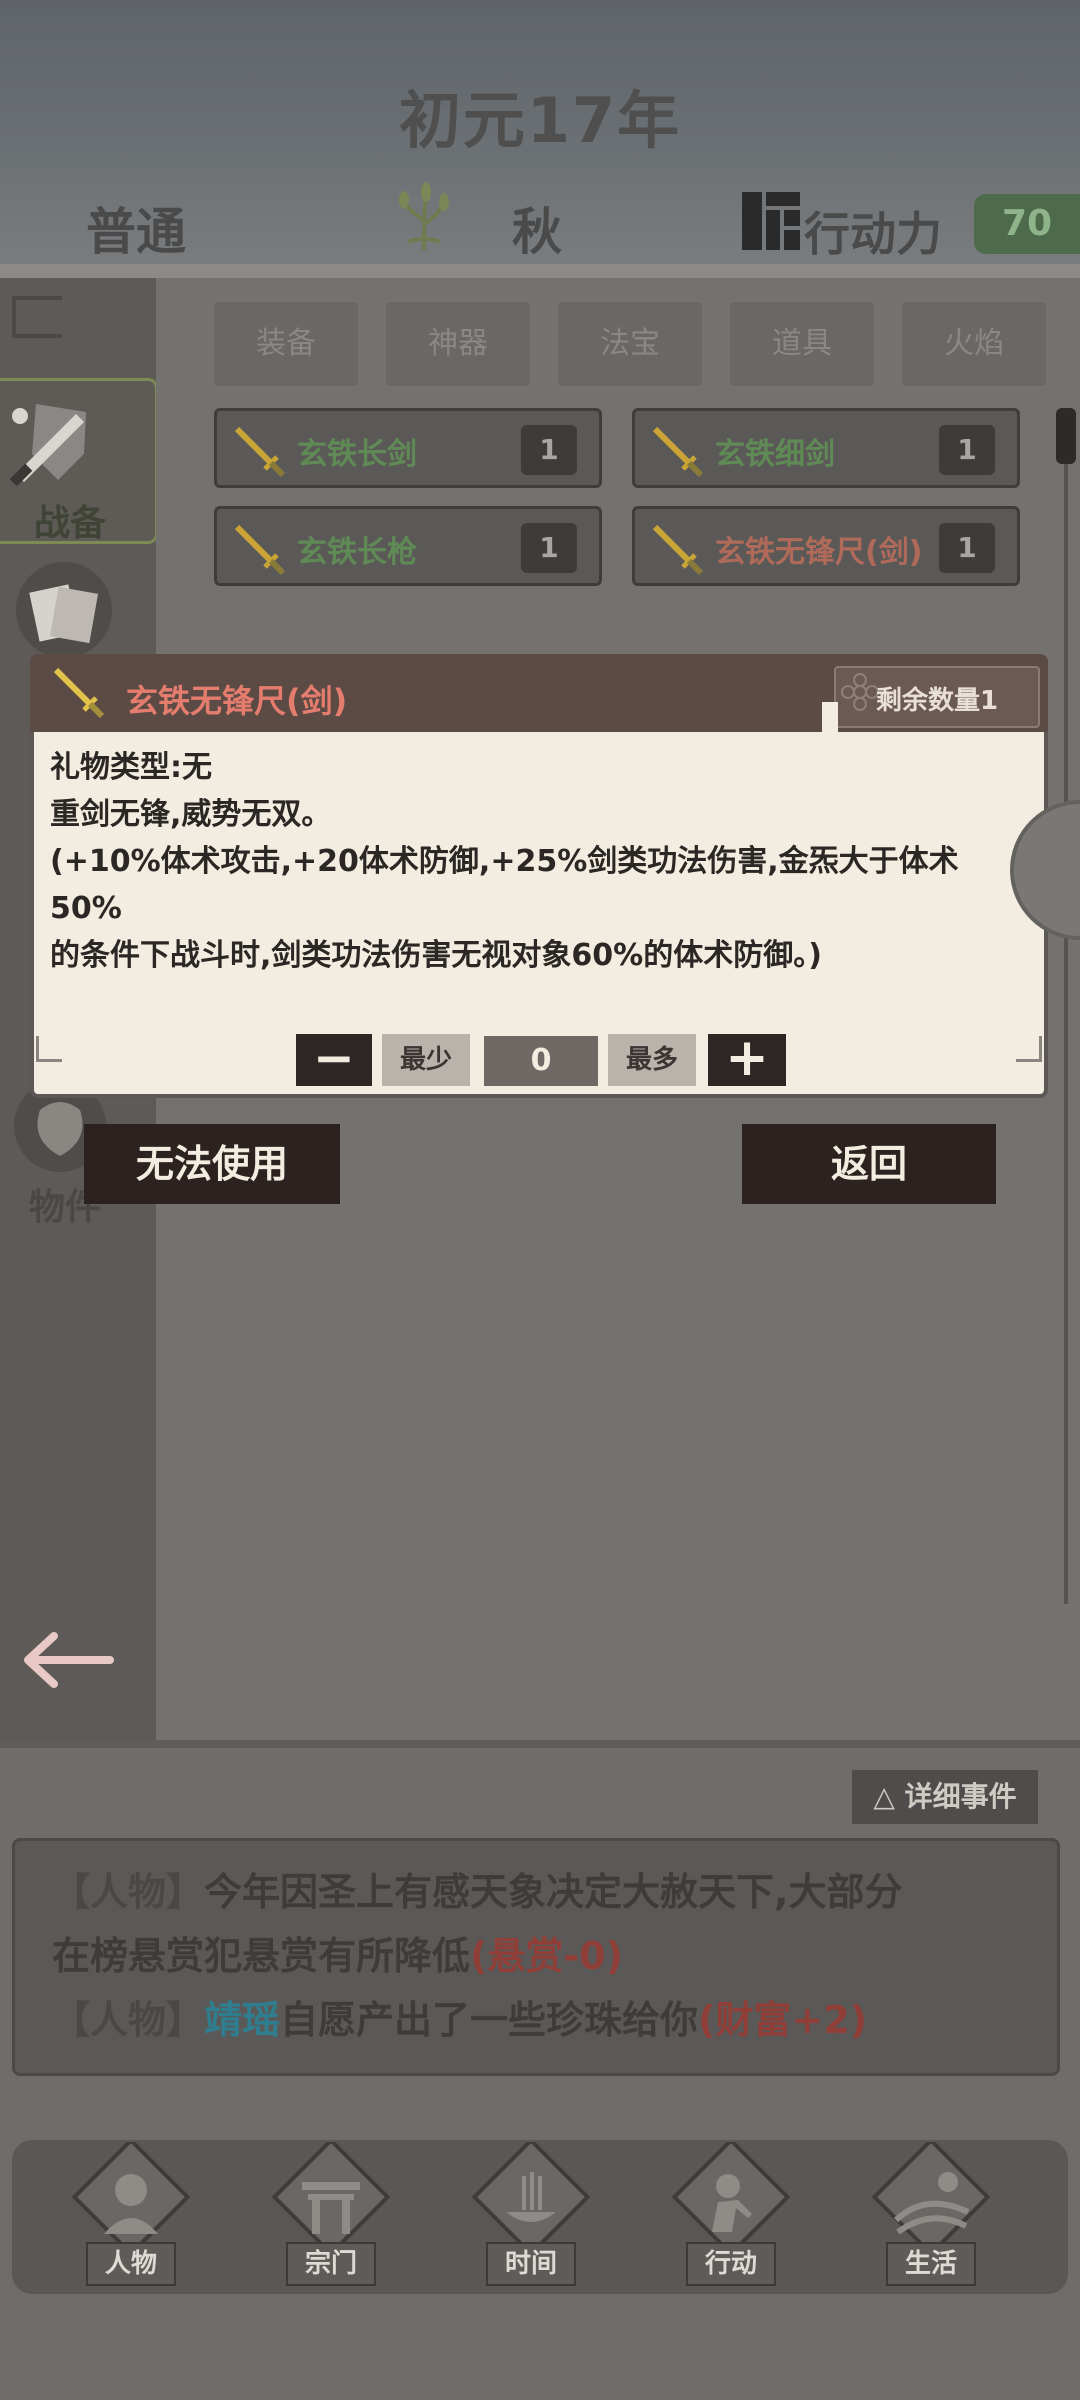 This screenshot has height=2400, width=1080. What do you see at coordinates (540, 120) in the screenshot?
I see `year-title: 初元17年` at bounding box center [540, 120].